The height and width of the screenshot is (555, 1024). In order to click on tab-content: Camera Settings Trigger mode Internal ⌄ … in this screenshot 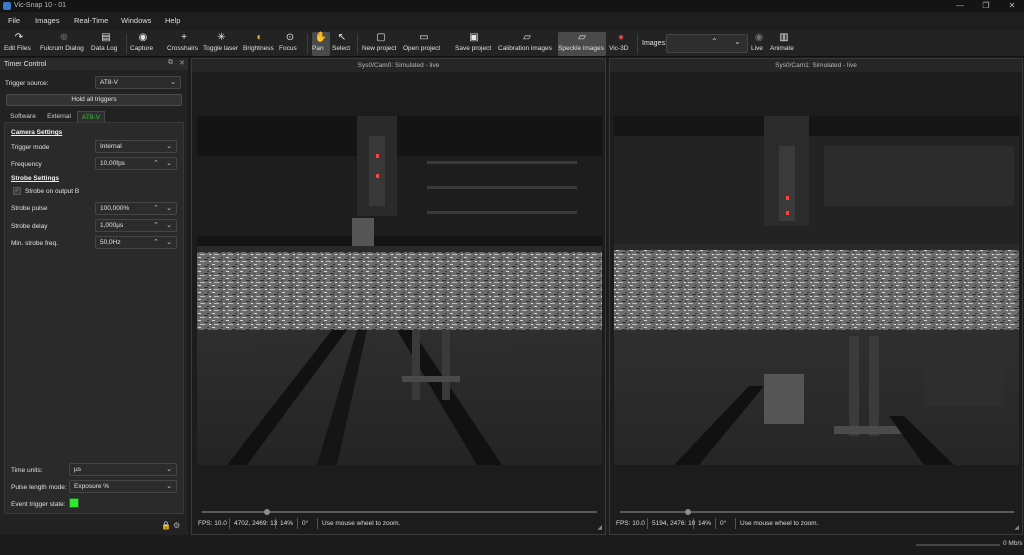, I will do `click(94, 318)`.